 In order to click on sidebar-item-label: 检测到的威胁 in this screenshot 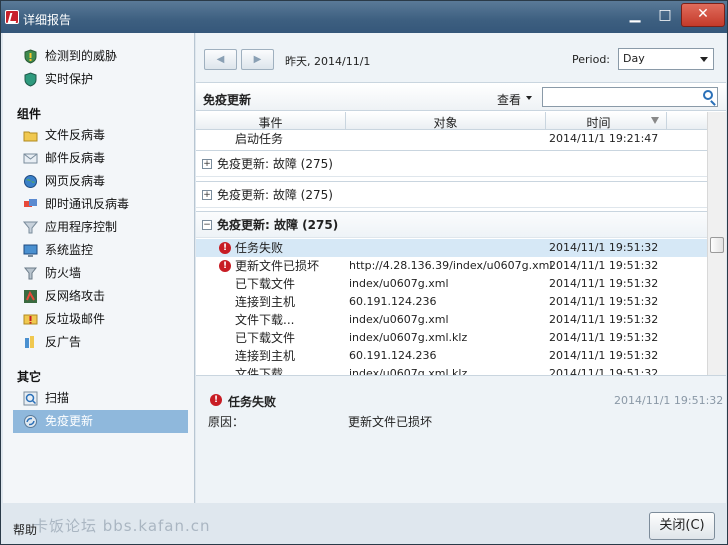, I will do `click(81, 56)`.